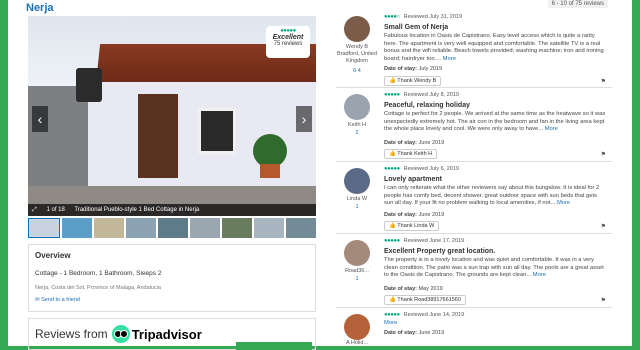 This screenshot has width=640, height=350. I want to click on rating-badge: ●●●●● Excellent 75 reviews, so click(288, 42).